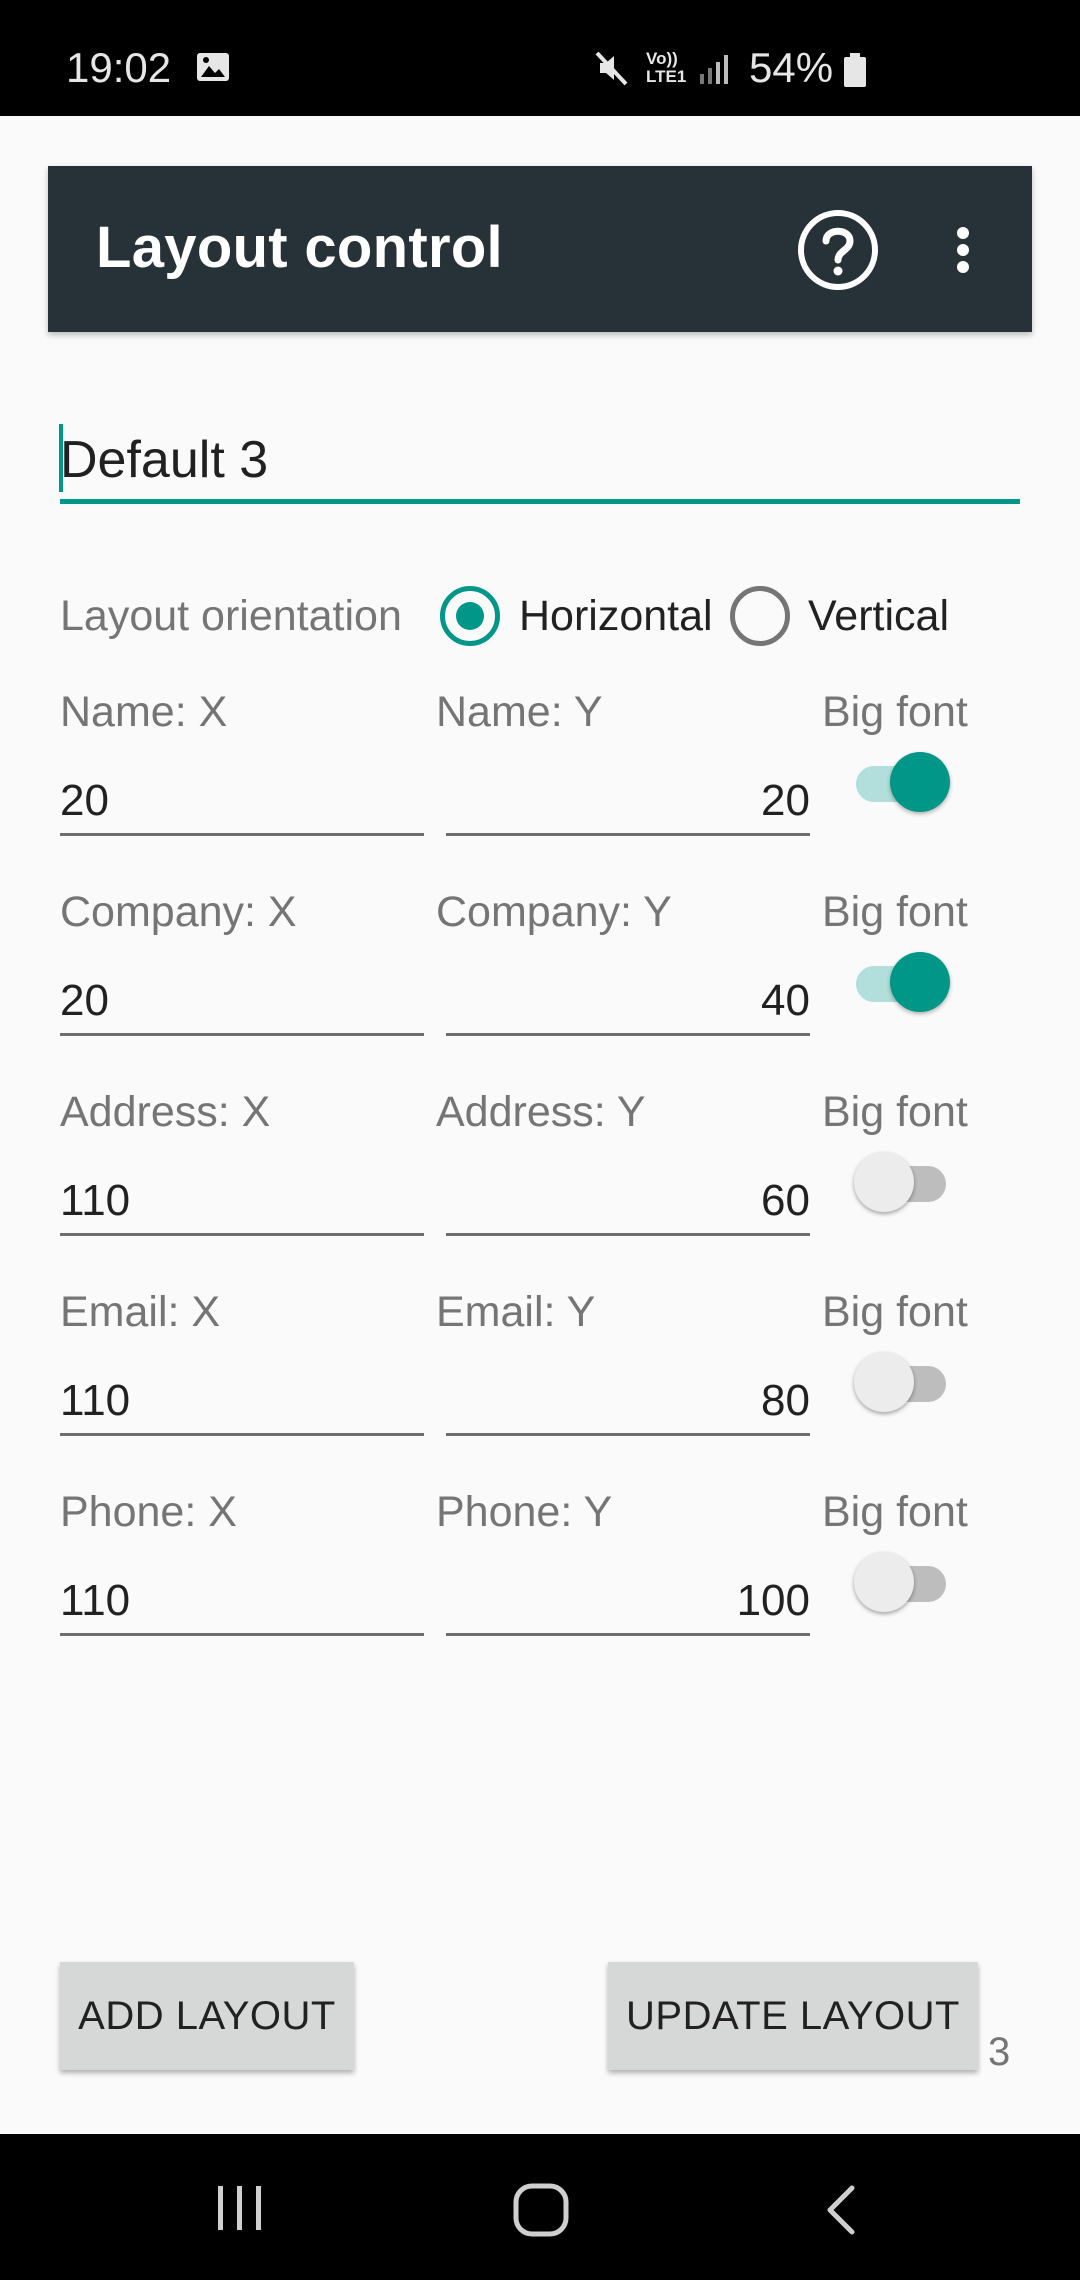 This screenshot has width=1080, height=2280. I want to click on more-vert-icon, so click(963, 250).